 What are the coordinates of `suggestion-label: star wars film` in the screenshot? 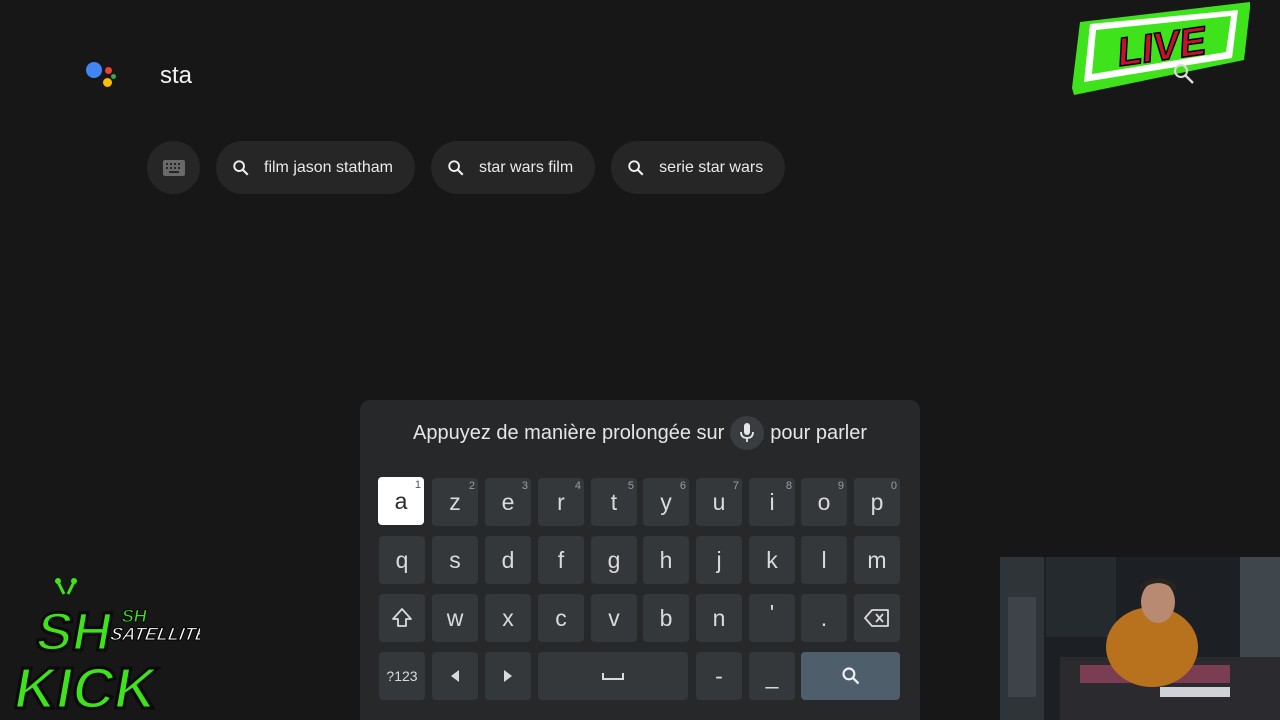 It's located at (526, 167).